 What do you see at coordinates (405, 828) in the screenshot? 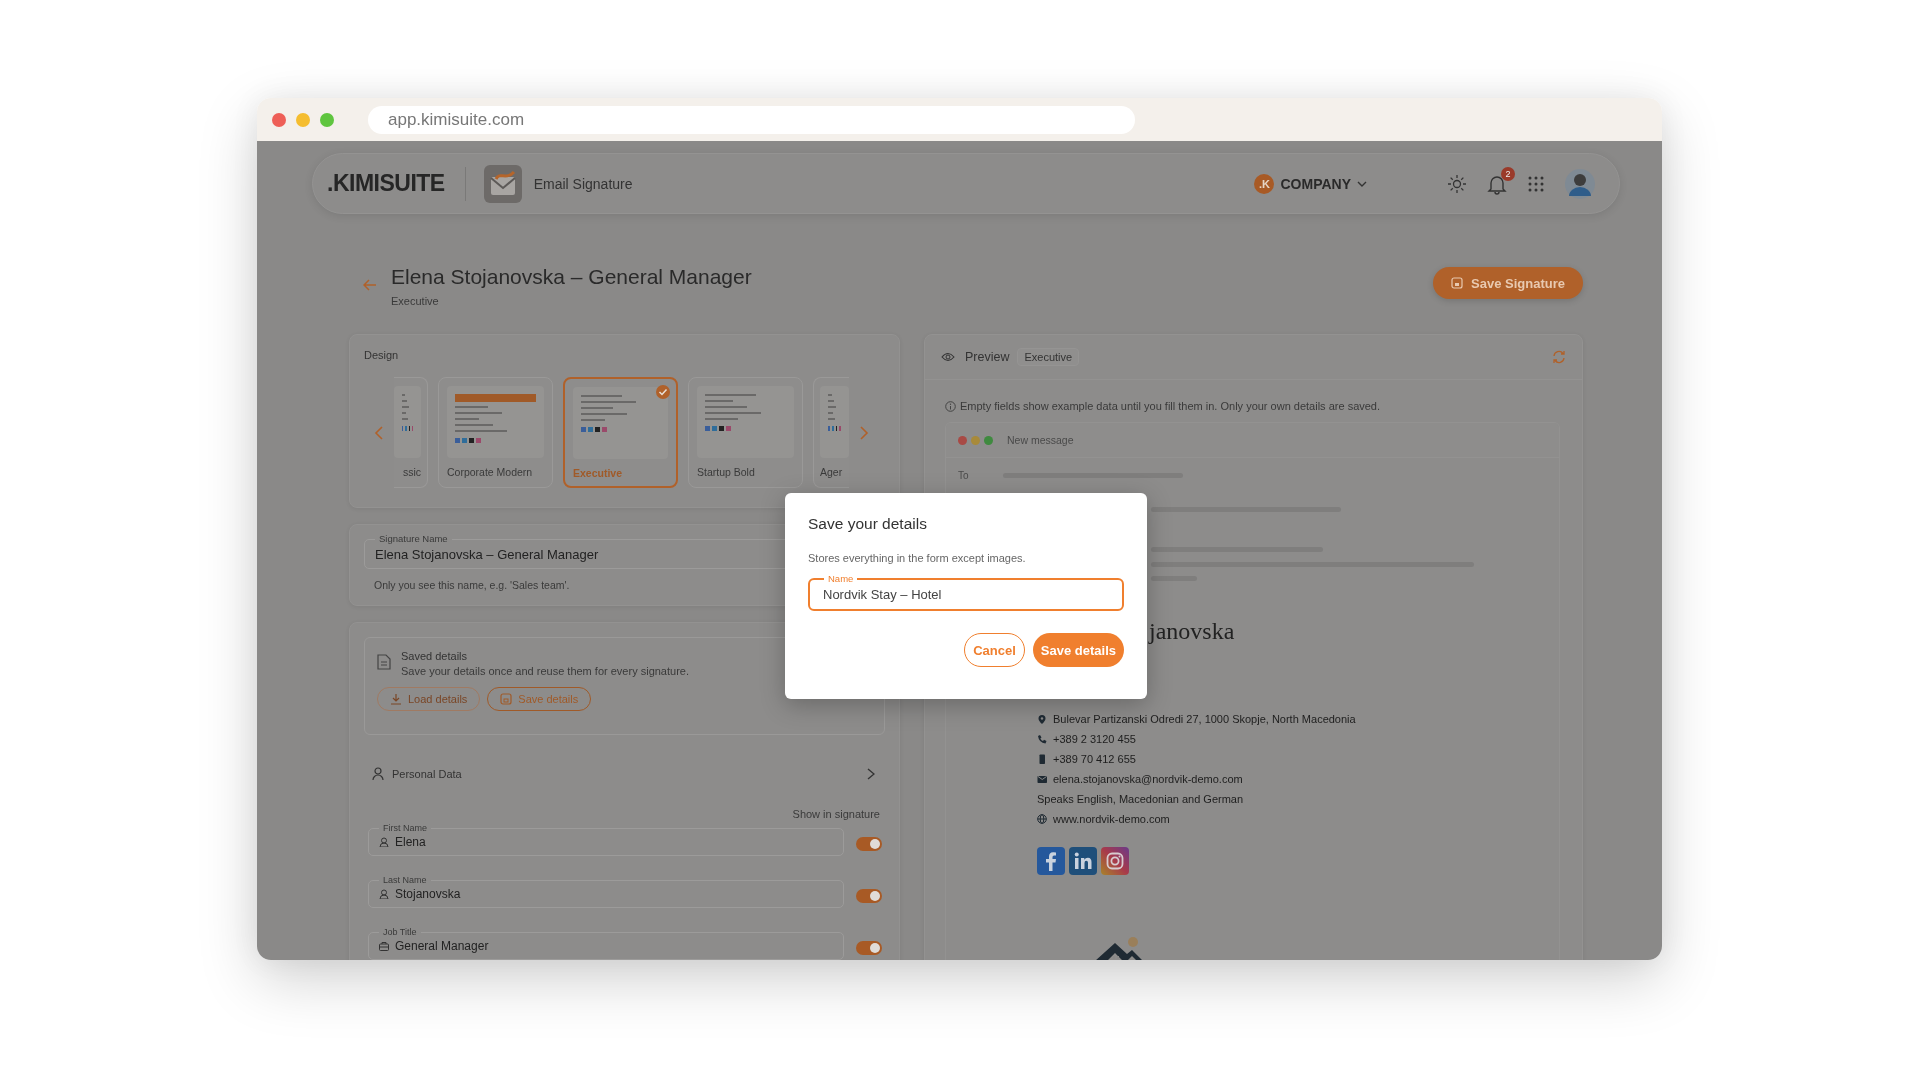
I see `field-label: First Name` at bounding box center [405, 828].